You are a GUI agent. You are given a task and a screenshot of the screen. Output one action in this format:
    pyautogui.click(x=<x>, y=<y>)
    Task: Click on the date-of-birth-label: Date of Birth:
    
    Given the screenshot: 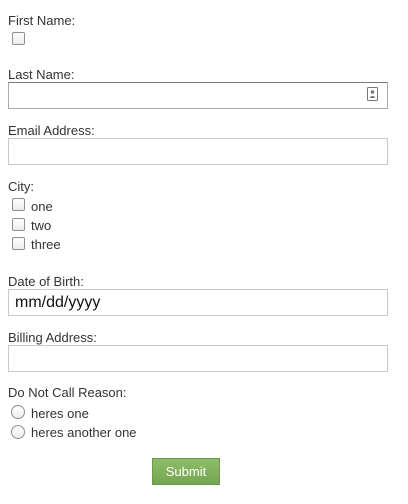 What is the action you would take?
    pyautogui.click(x=46, y=281)
    